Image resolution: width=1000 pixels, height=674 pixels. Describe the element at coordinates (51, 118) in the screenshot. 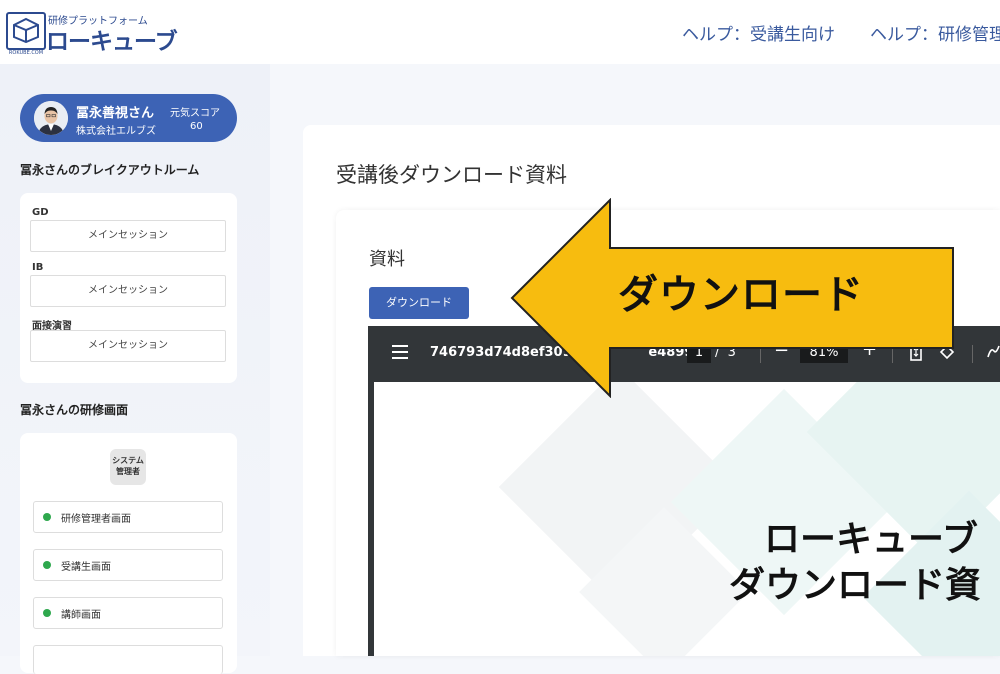

I see `avatar` at that location.